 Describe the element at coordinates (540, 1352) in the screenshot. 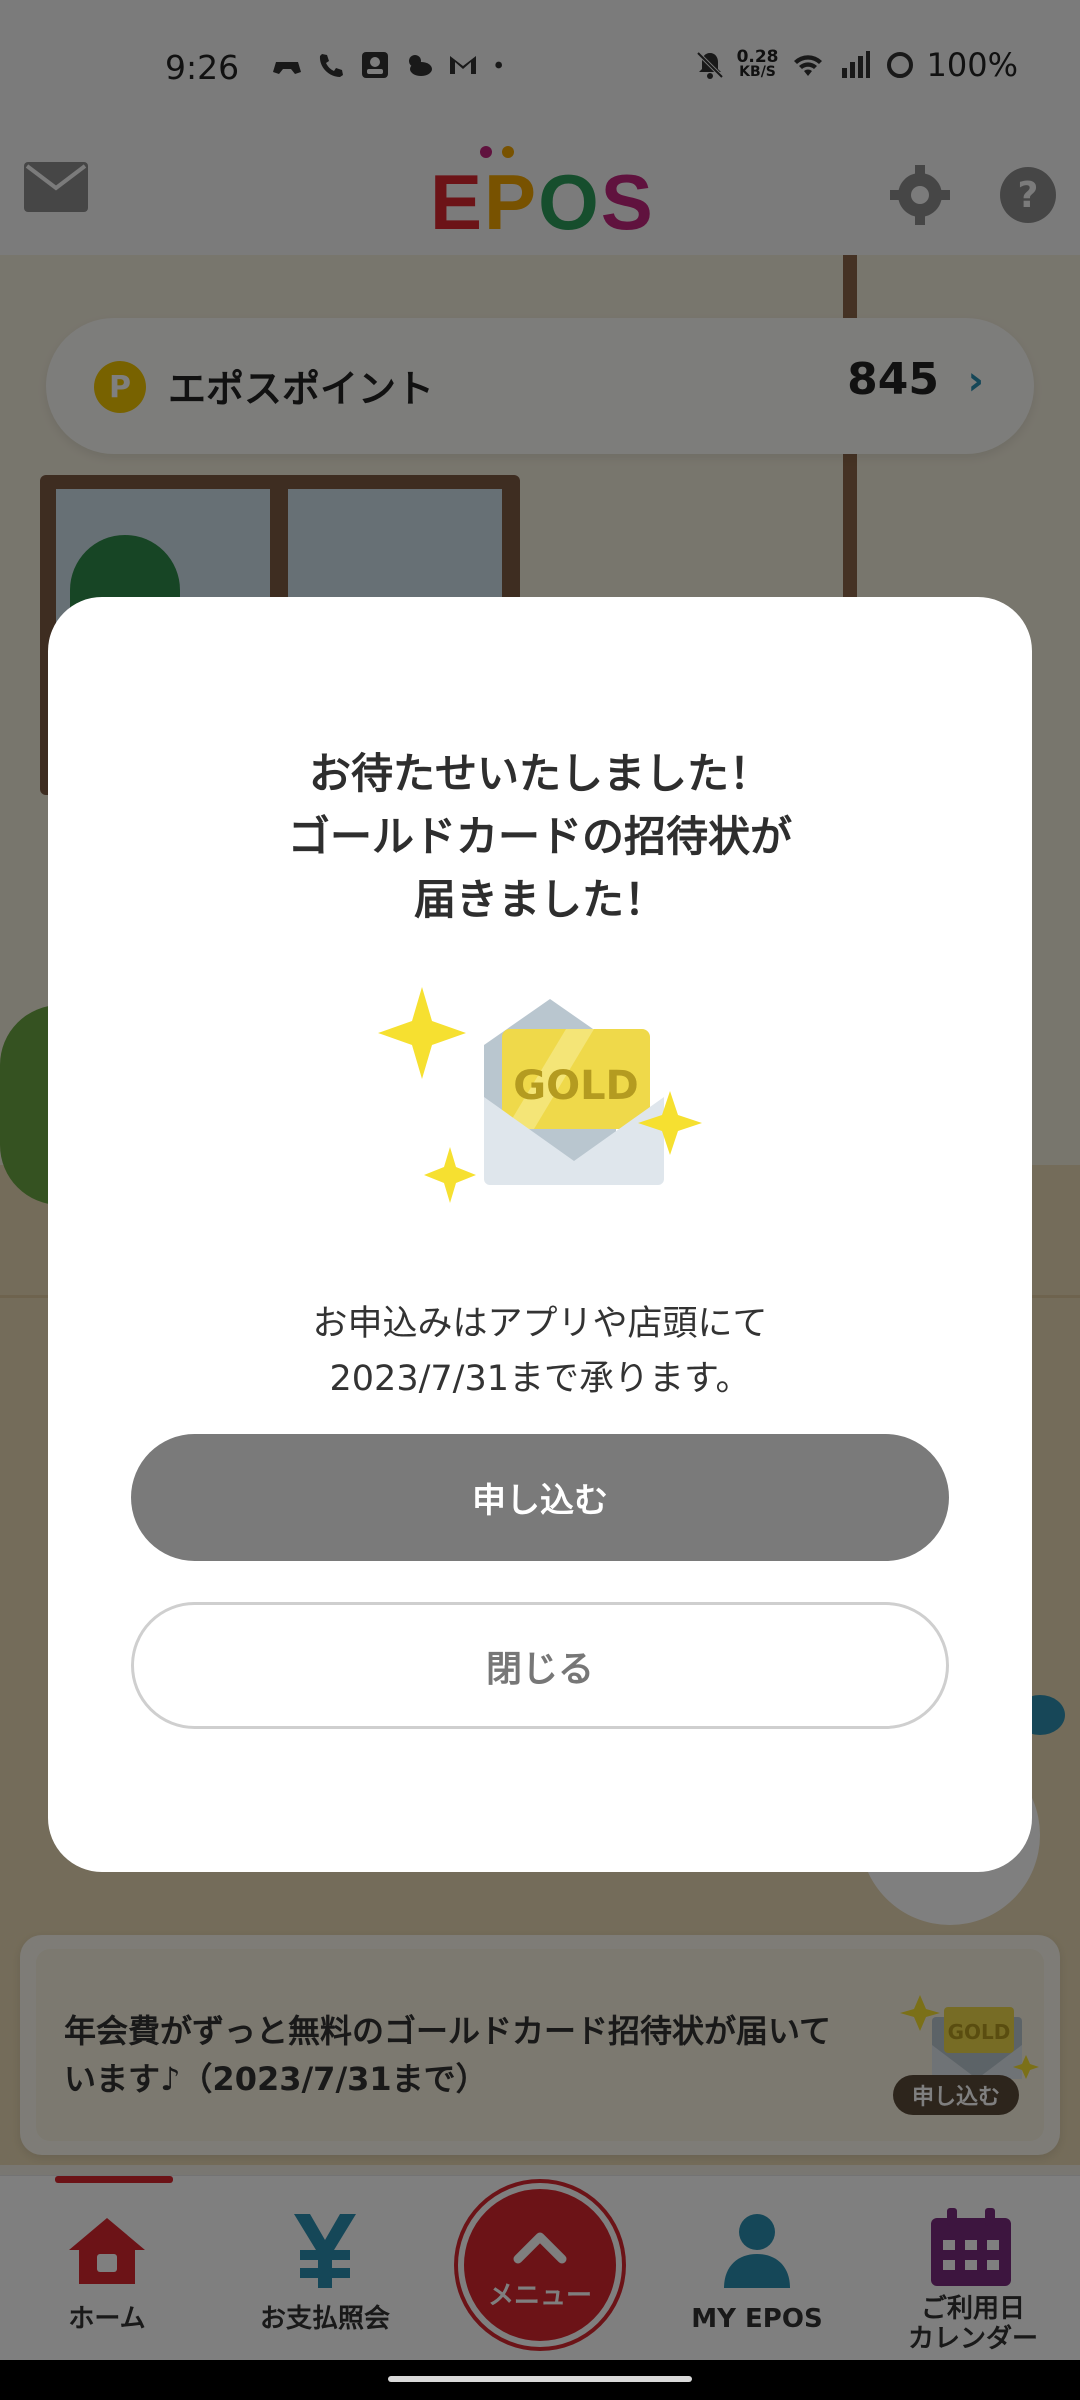

I see `dialog-message: お申込みはアプリや店頭にて 2023/7/31まで承ります。` at that location.